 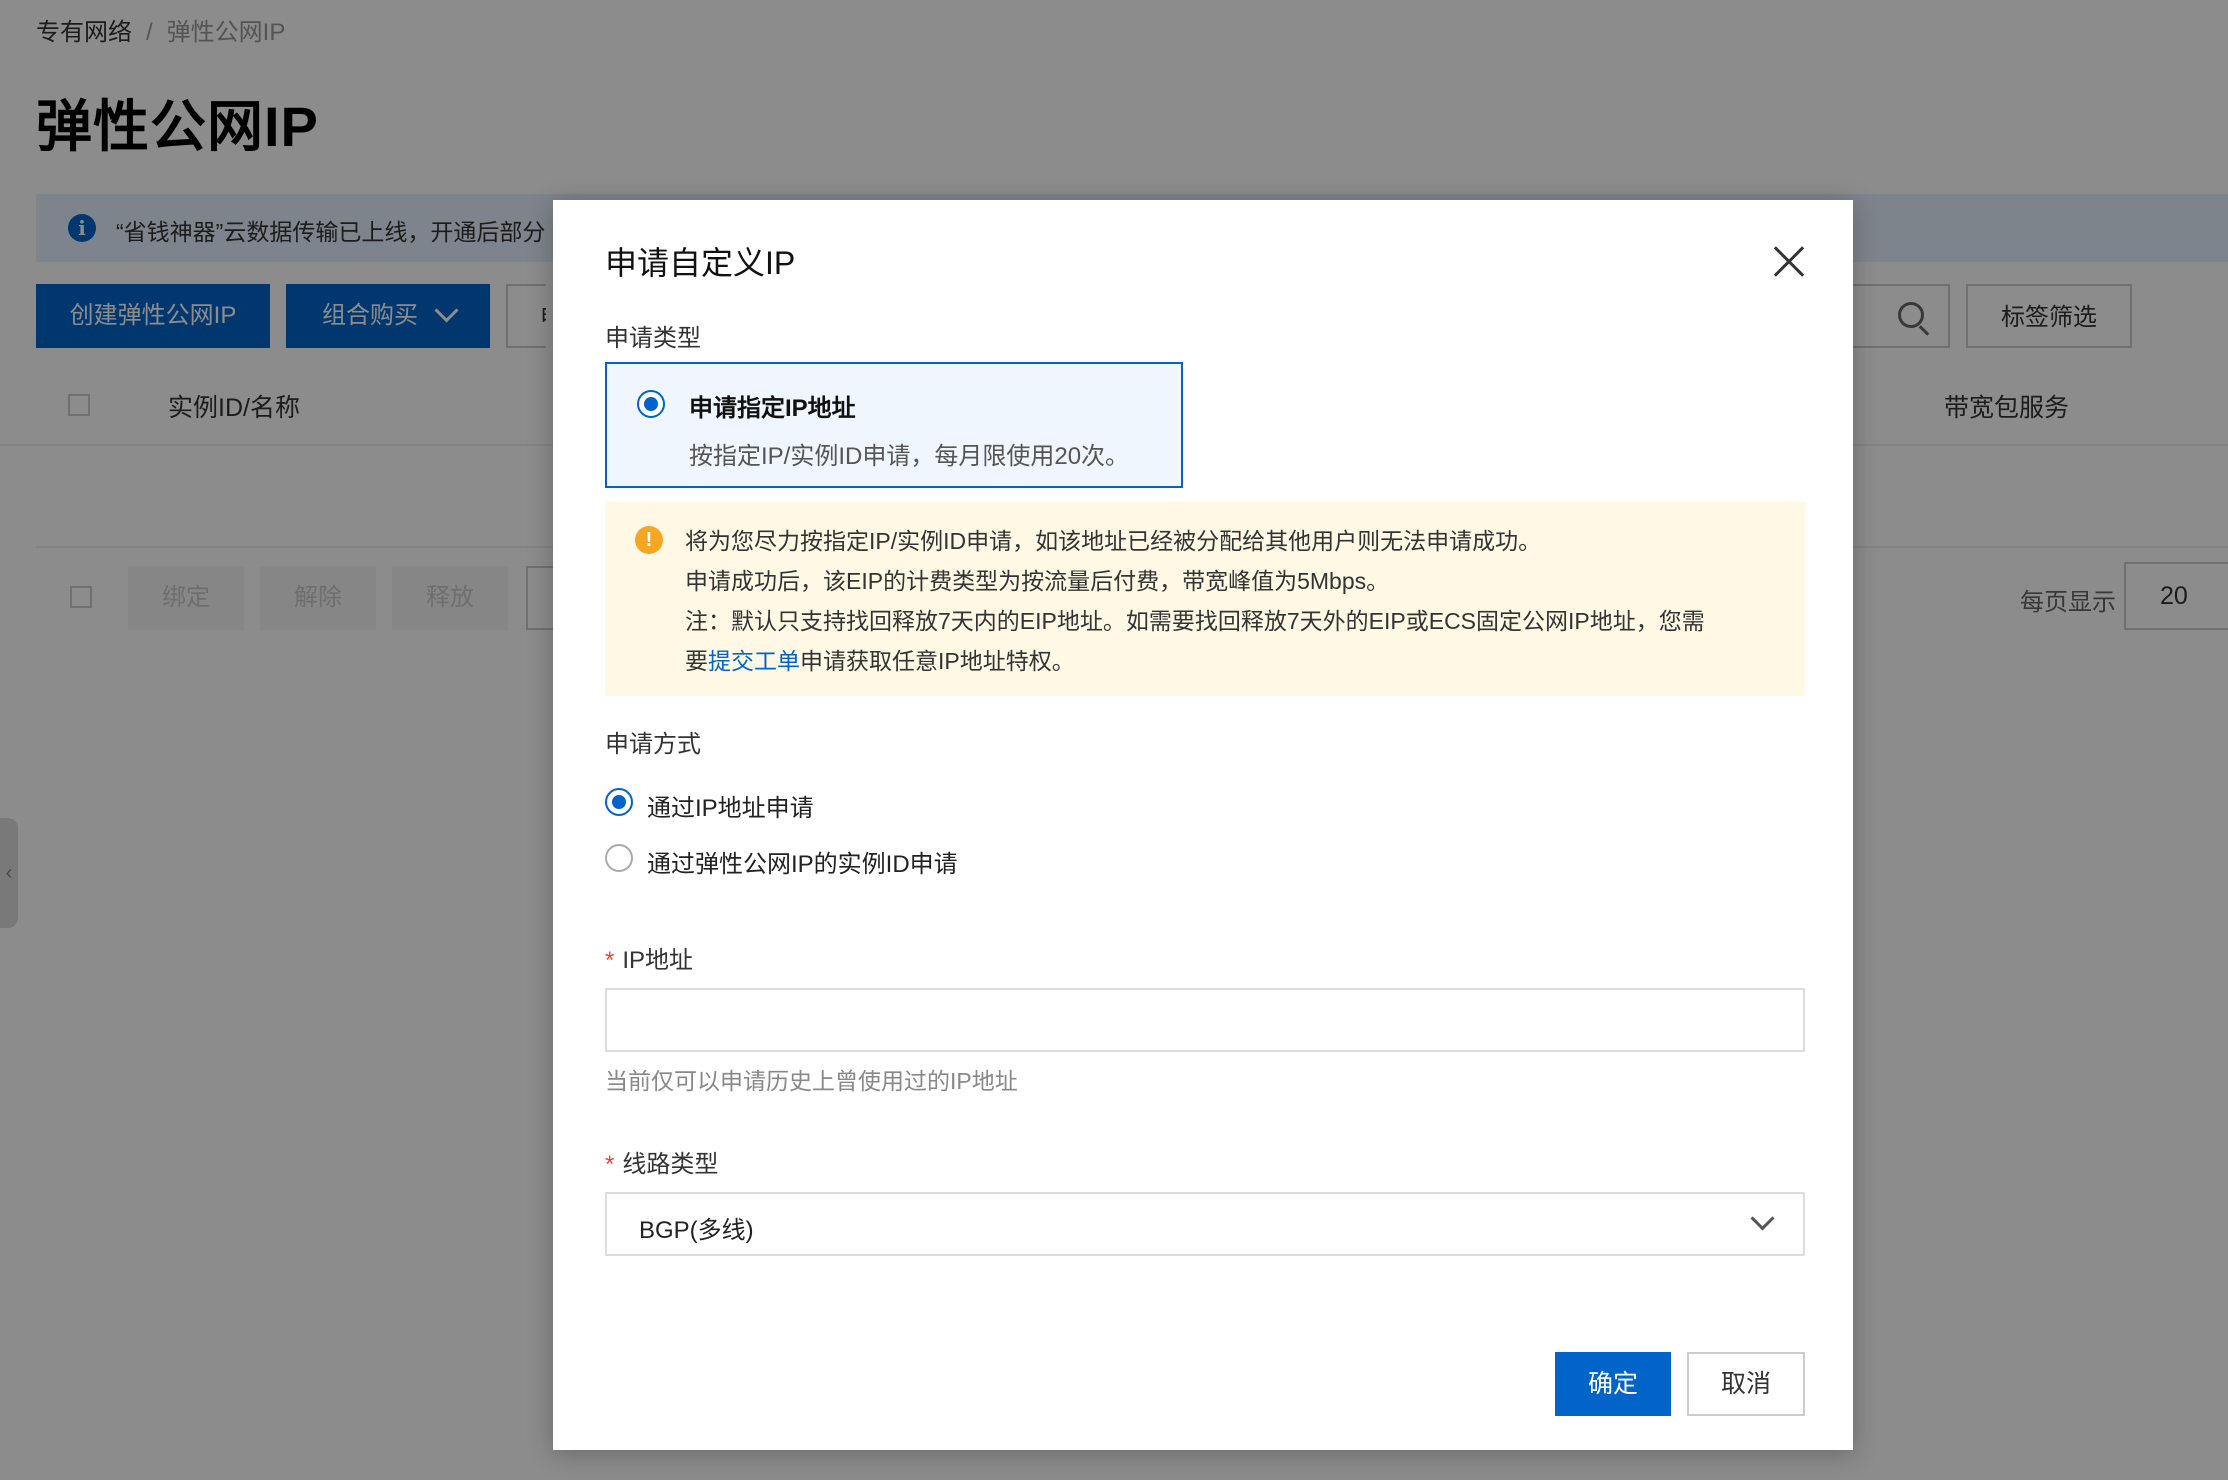 I want to click on apply-method-label: 申请方式, so click(x=653, y=744).